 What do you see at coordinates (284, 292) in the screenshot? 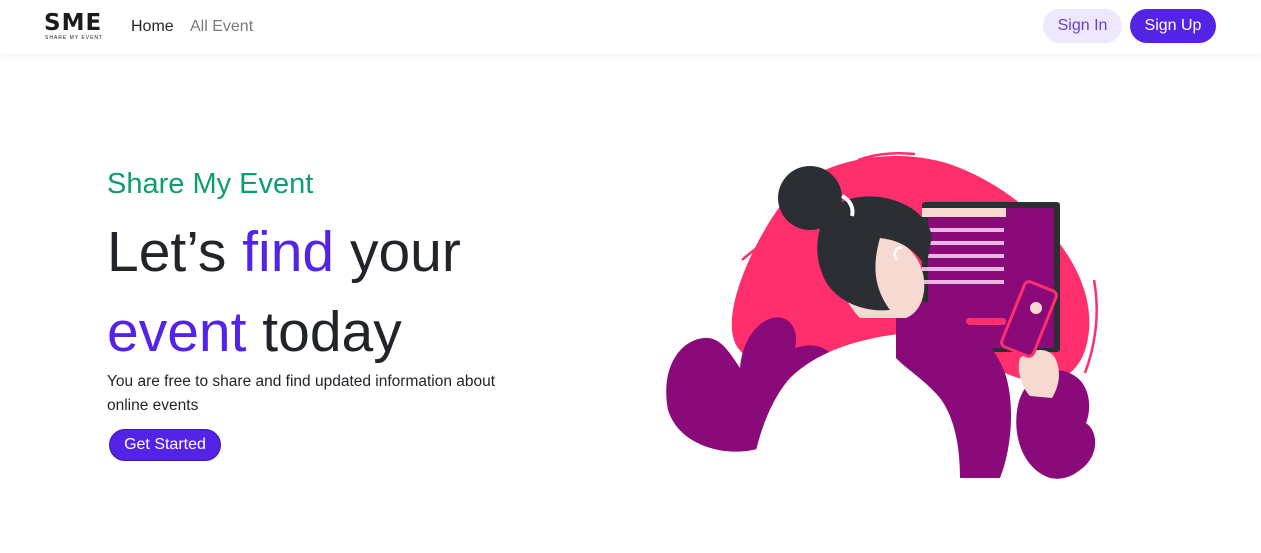
I see `hero-headline: Let’s find your event today` at bounding box center [284, 292].